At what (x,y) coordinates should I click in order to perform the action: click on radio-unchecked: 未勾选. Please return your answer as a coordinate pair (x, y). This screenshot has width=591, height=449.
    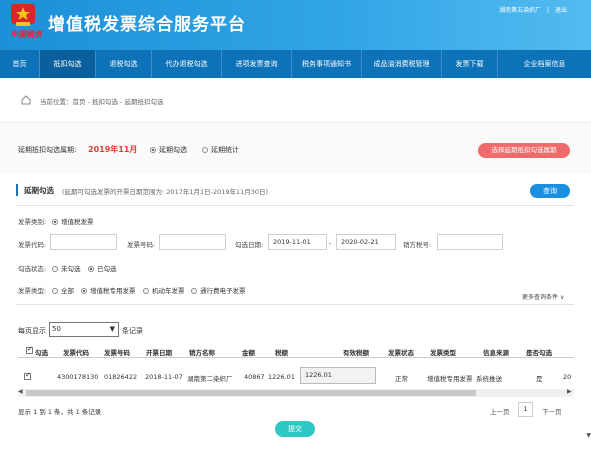
    Looking at the image, I should click on (66, 268).